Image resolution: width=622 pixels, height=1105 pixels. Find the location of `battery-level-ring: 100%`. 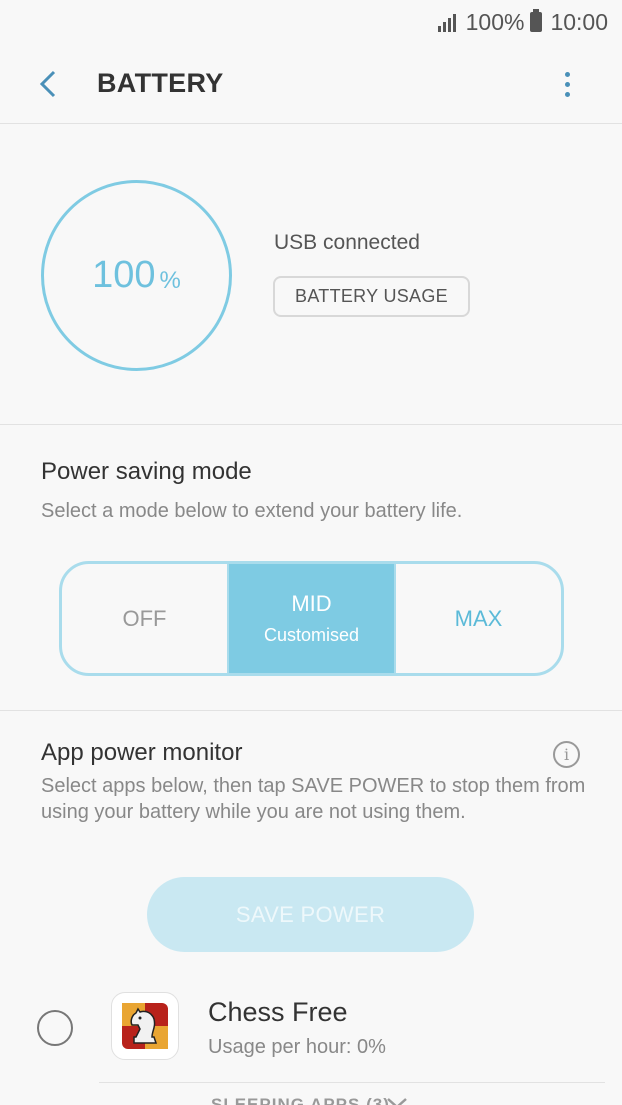

battery-level-ring: 100% is located at coordinates (136, 275).